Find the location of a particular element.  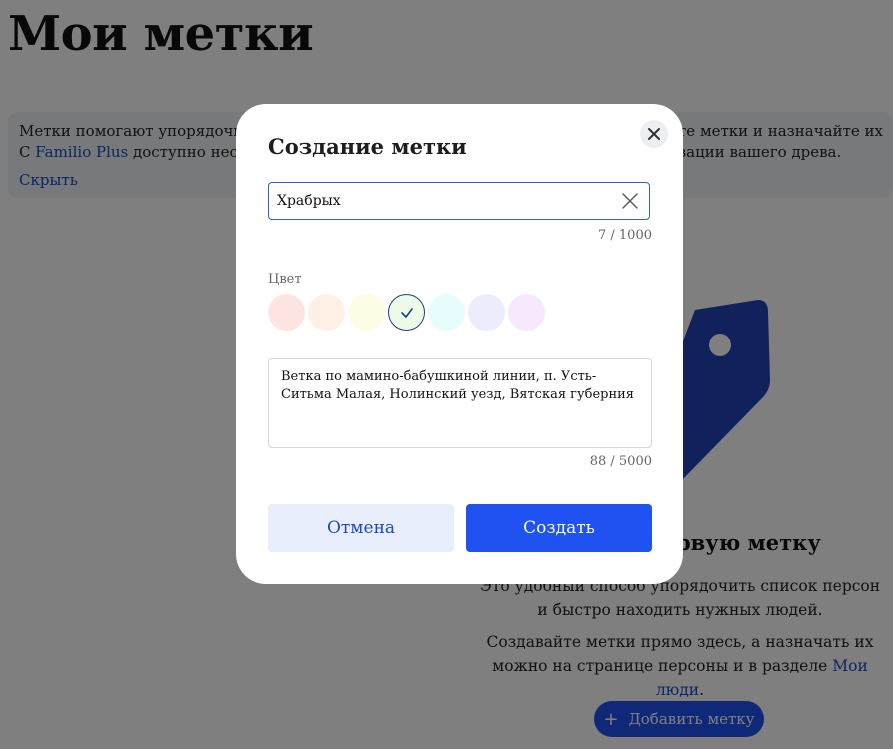

description-char-counter: 88 / 5000 is located at coordinates (620, 461).